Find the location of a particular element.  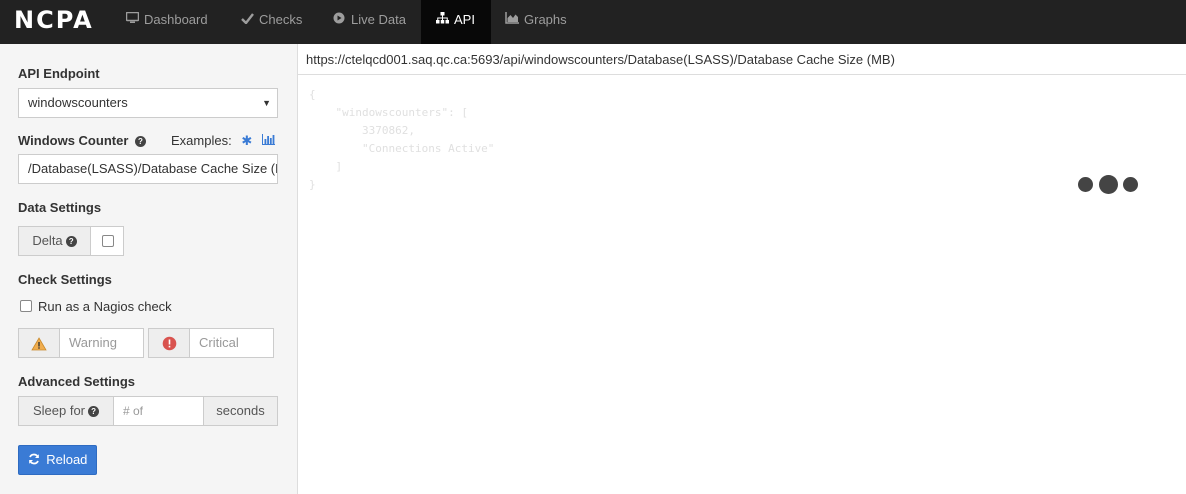

reload-label: Reload is located at coordinates (67, 459).